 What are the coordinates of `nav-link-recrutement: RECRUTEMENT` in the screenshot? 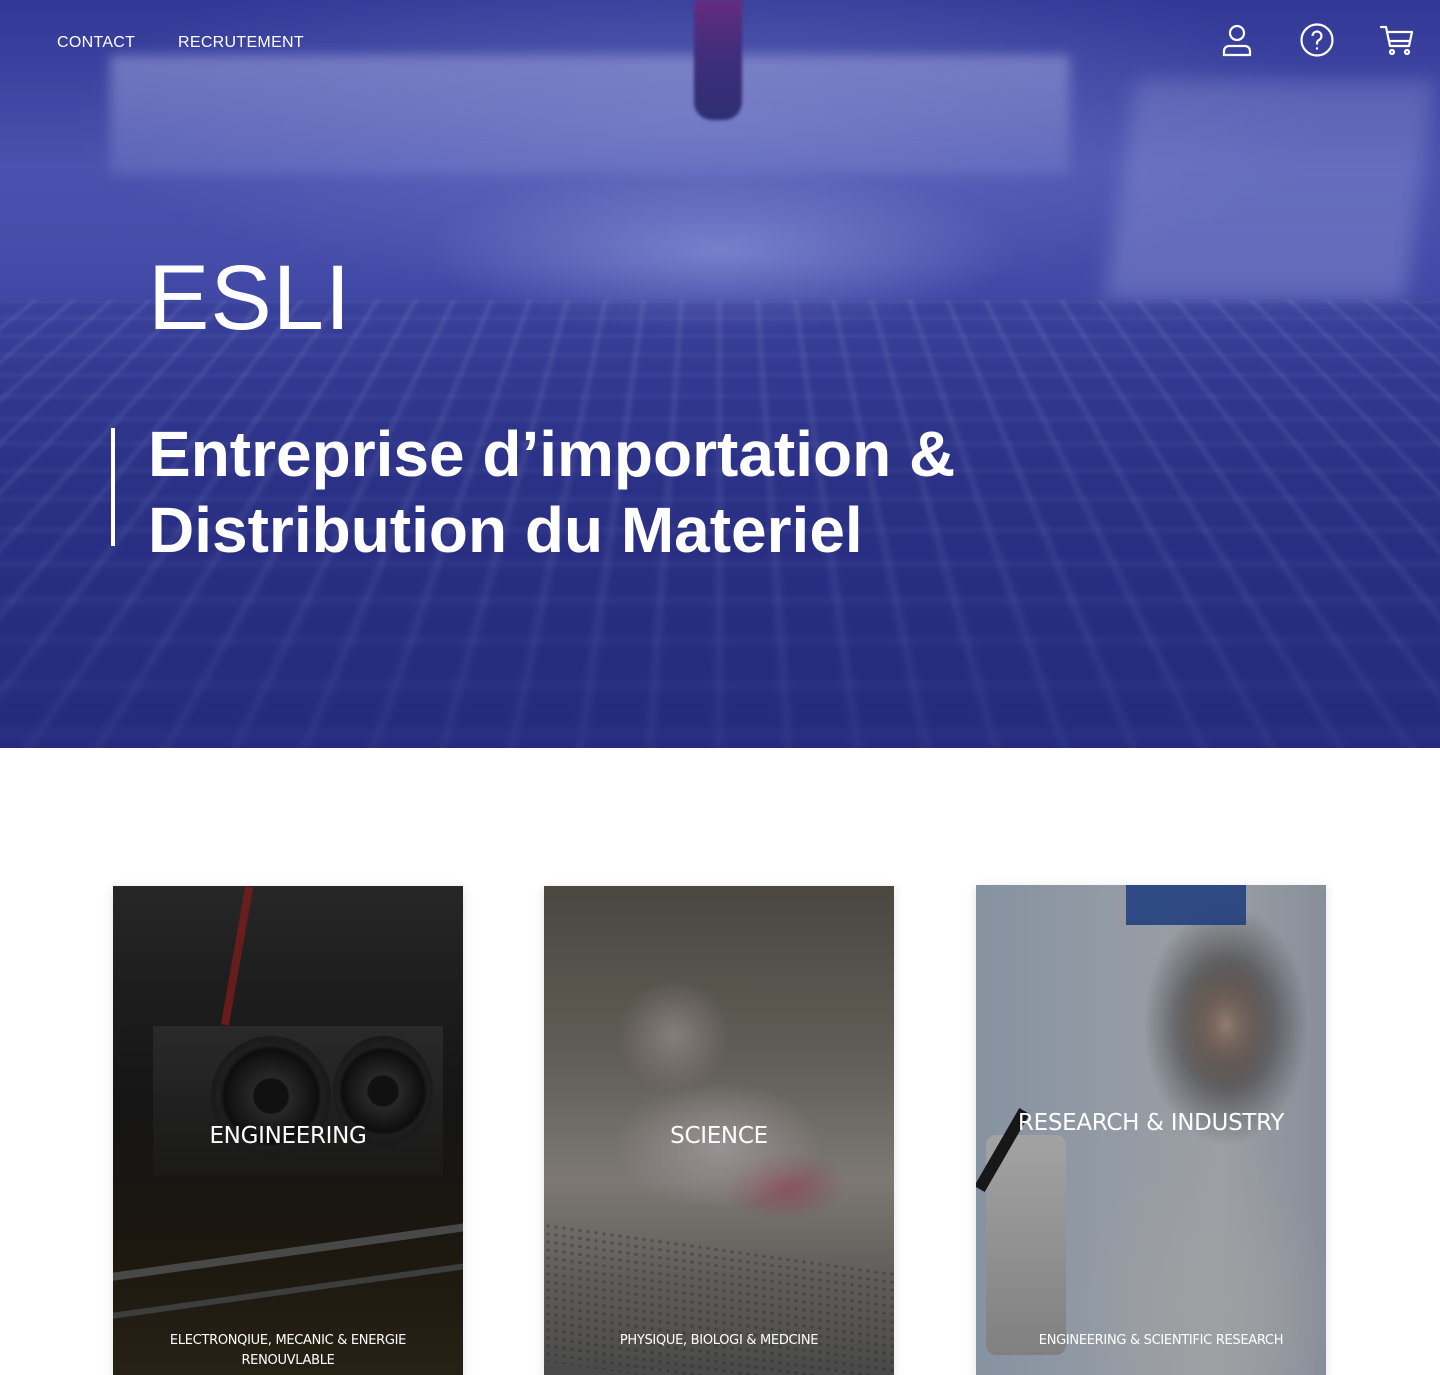 It's located at (241, 43).